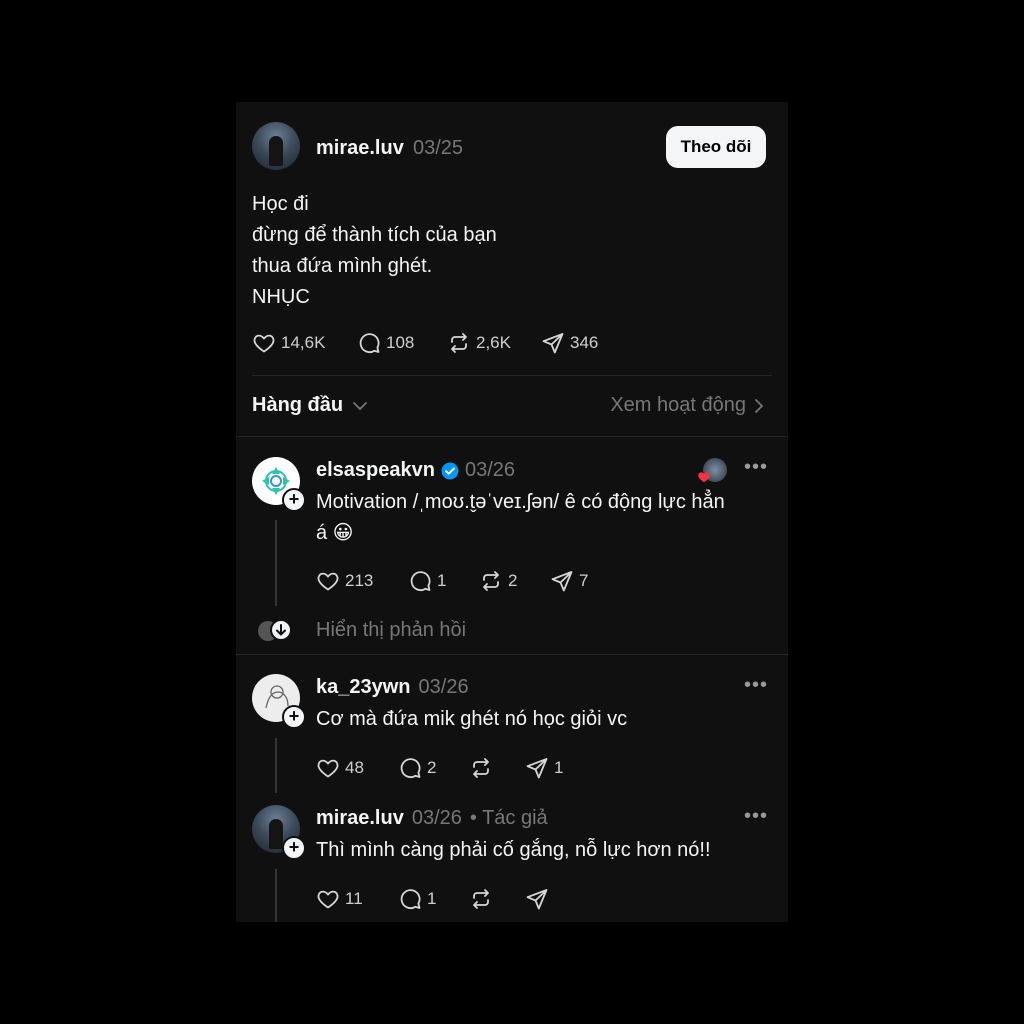 Image resolution: width=1024 pixels, height=1024 pixels. I want to click on reply-like-button: 213, so click(344, 581).